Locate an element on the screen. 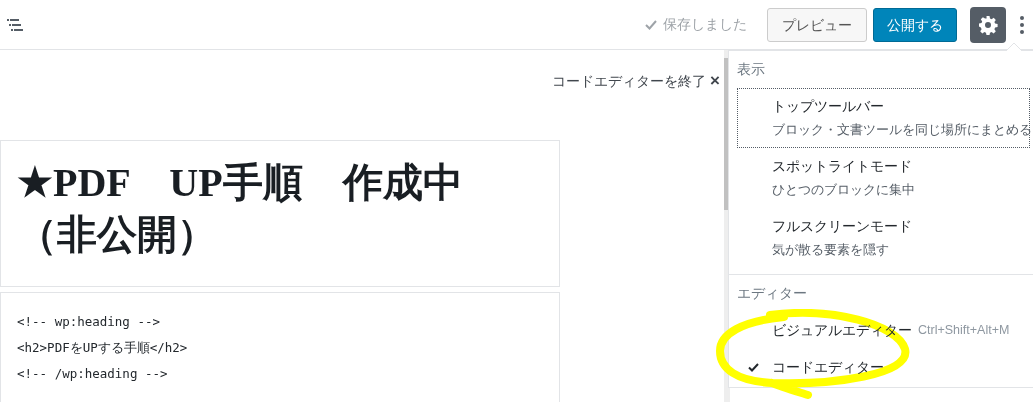 This screenshot has height=403, width=1033. close-icon: × is located at coordinates (715, 80).